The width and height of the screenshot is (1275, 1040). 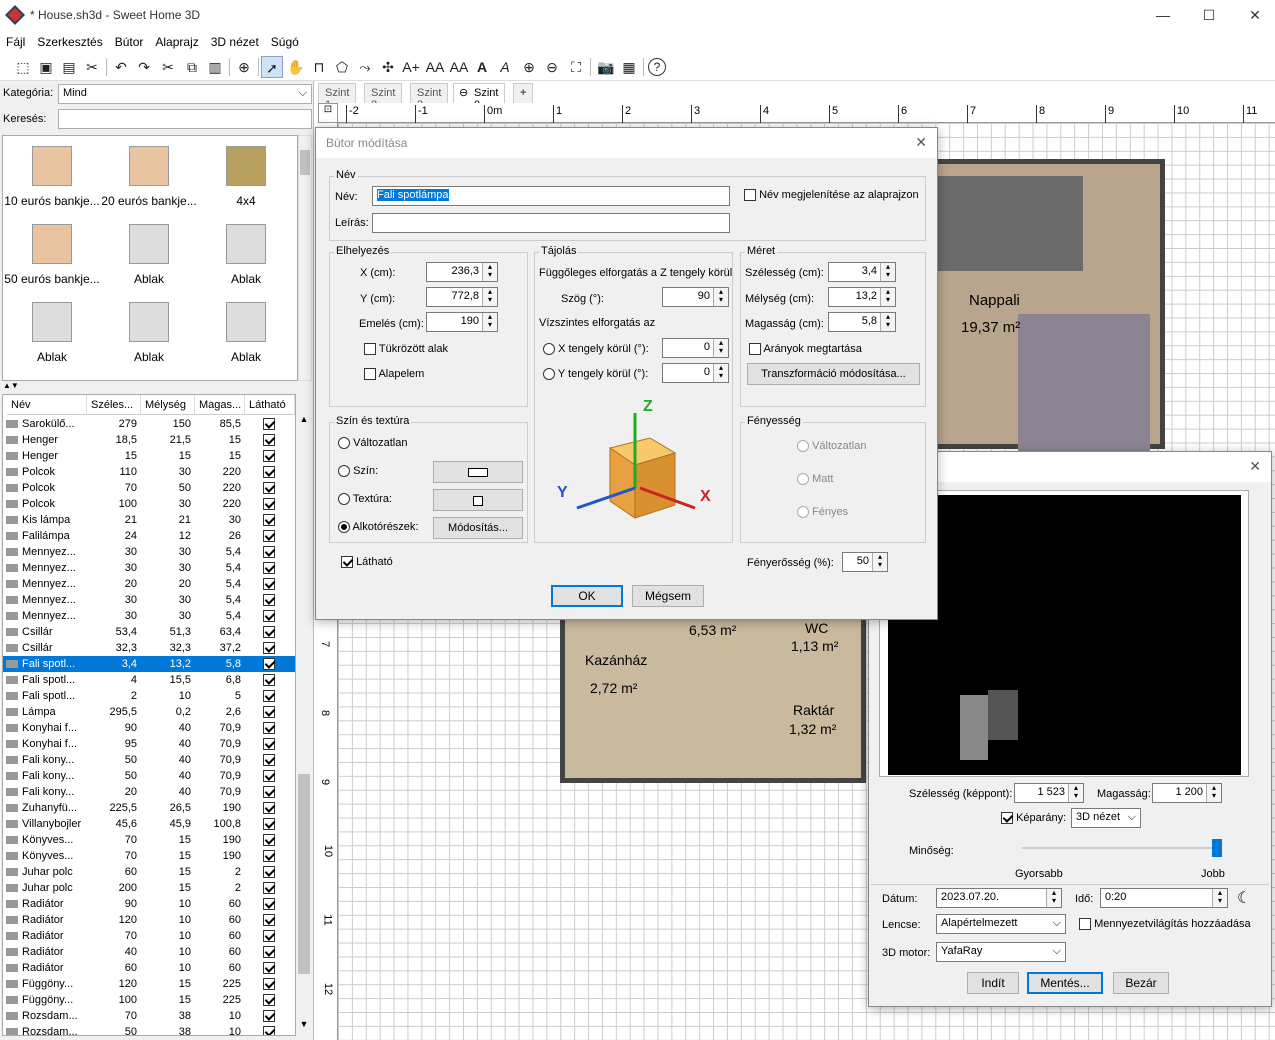 What do you see at coordinates (319, 67) in the screenshot?
I see `create-walls-icon: ⊓` at bounding box center [319, 67].